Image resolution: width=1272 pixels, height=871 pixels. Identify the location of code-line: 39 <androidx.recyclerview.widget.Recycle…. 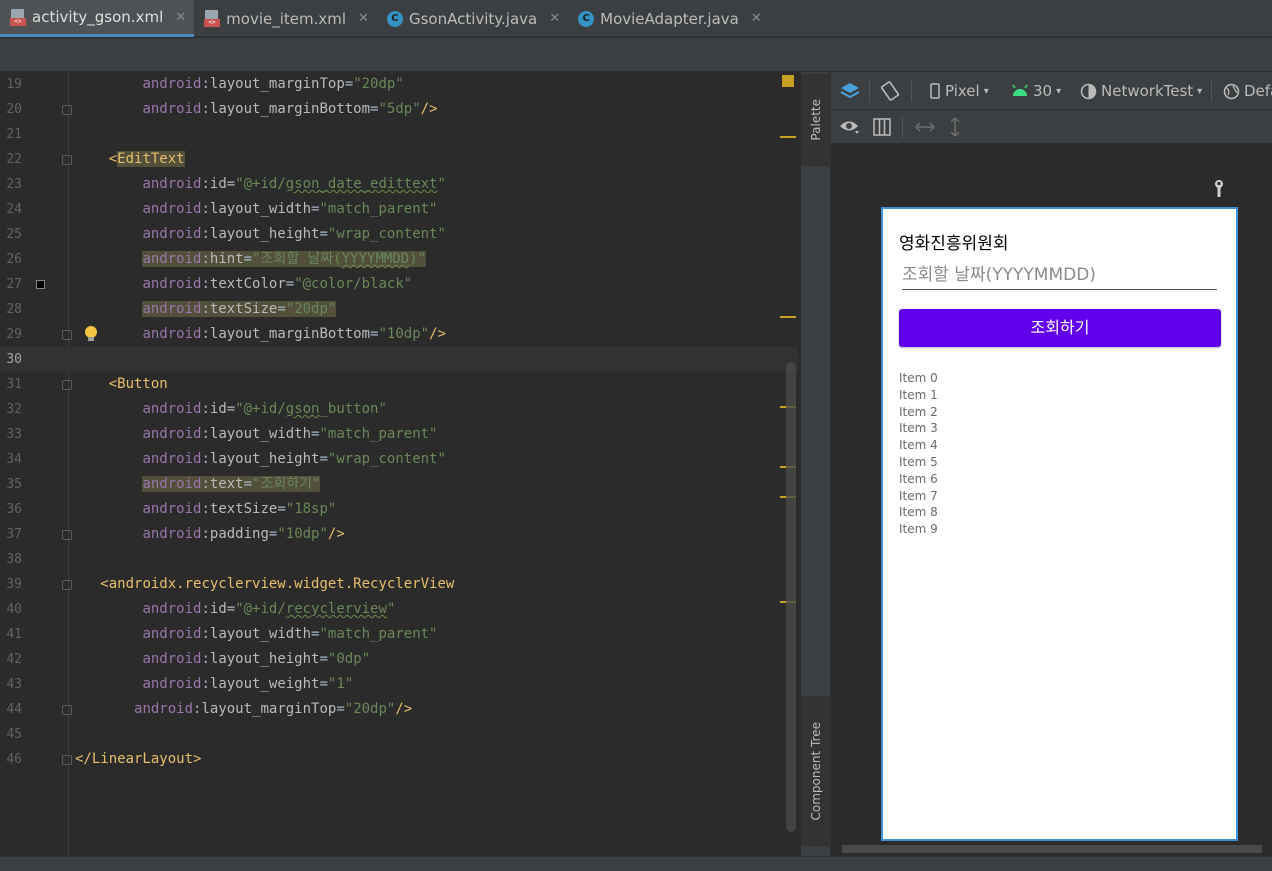
(399, 584).